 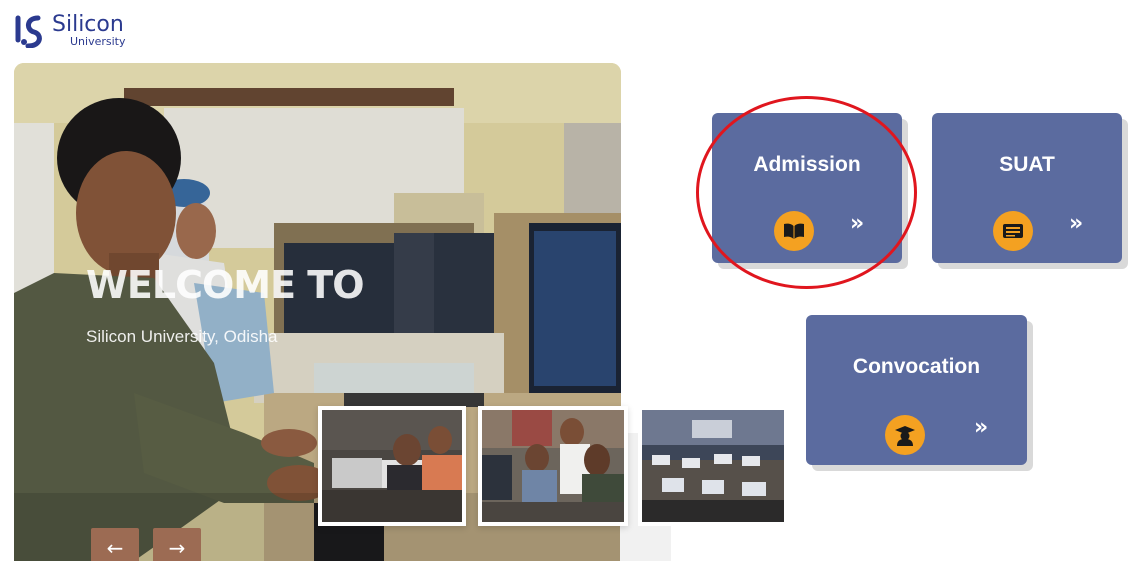 I want to click on id-card-icon, so click(x=1013, y=231).